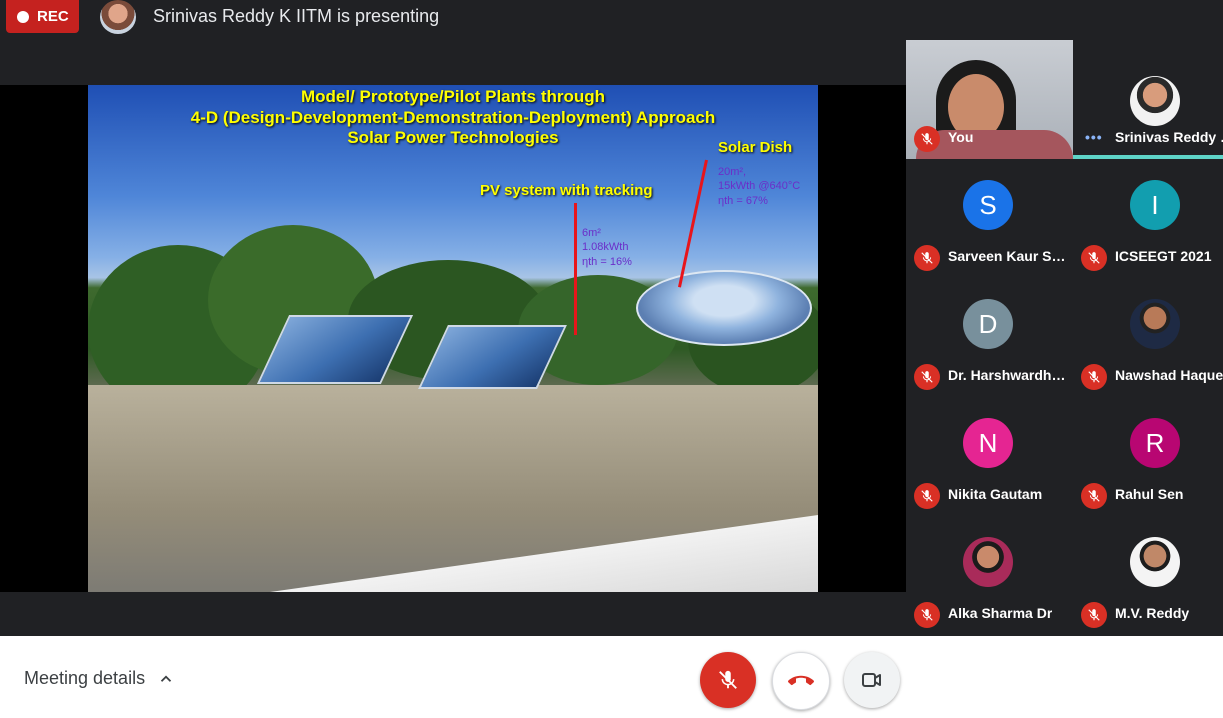  I want to click on participant-tile-you: You, so click(989, 99).